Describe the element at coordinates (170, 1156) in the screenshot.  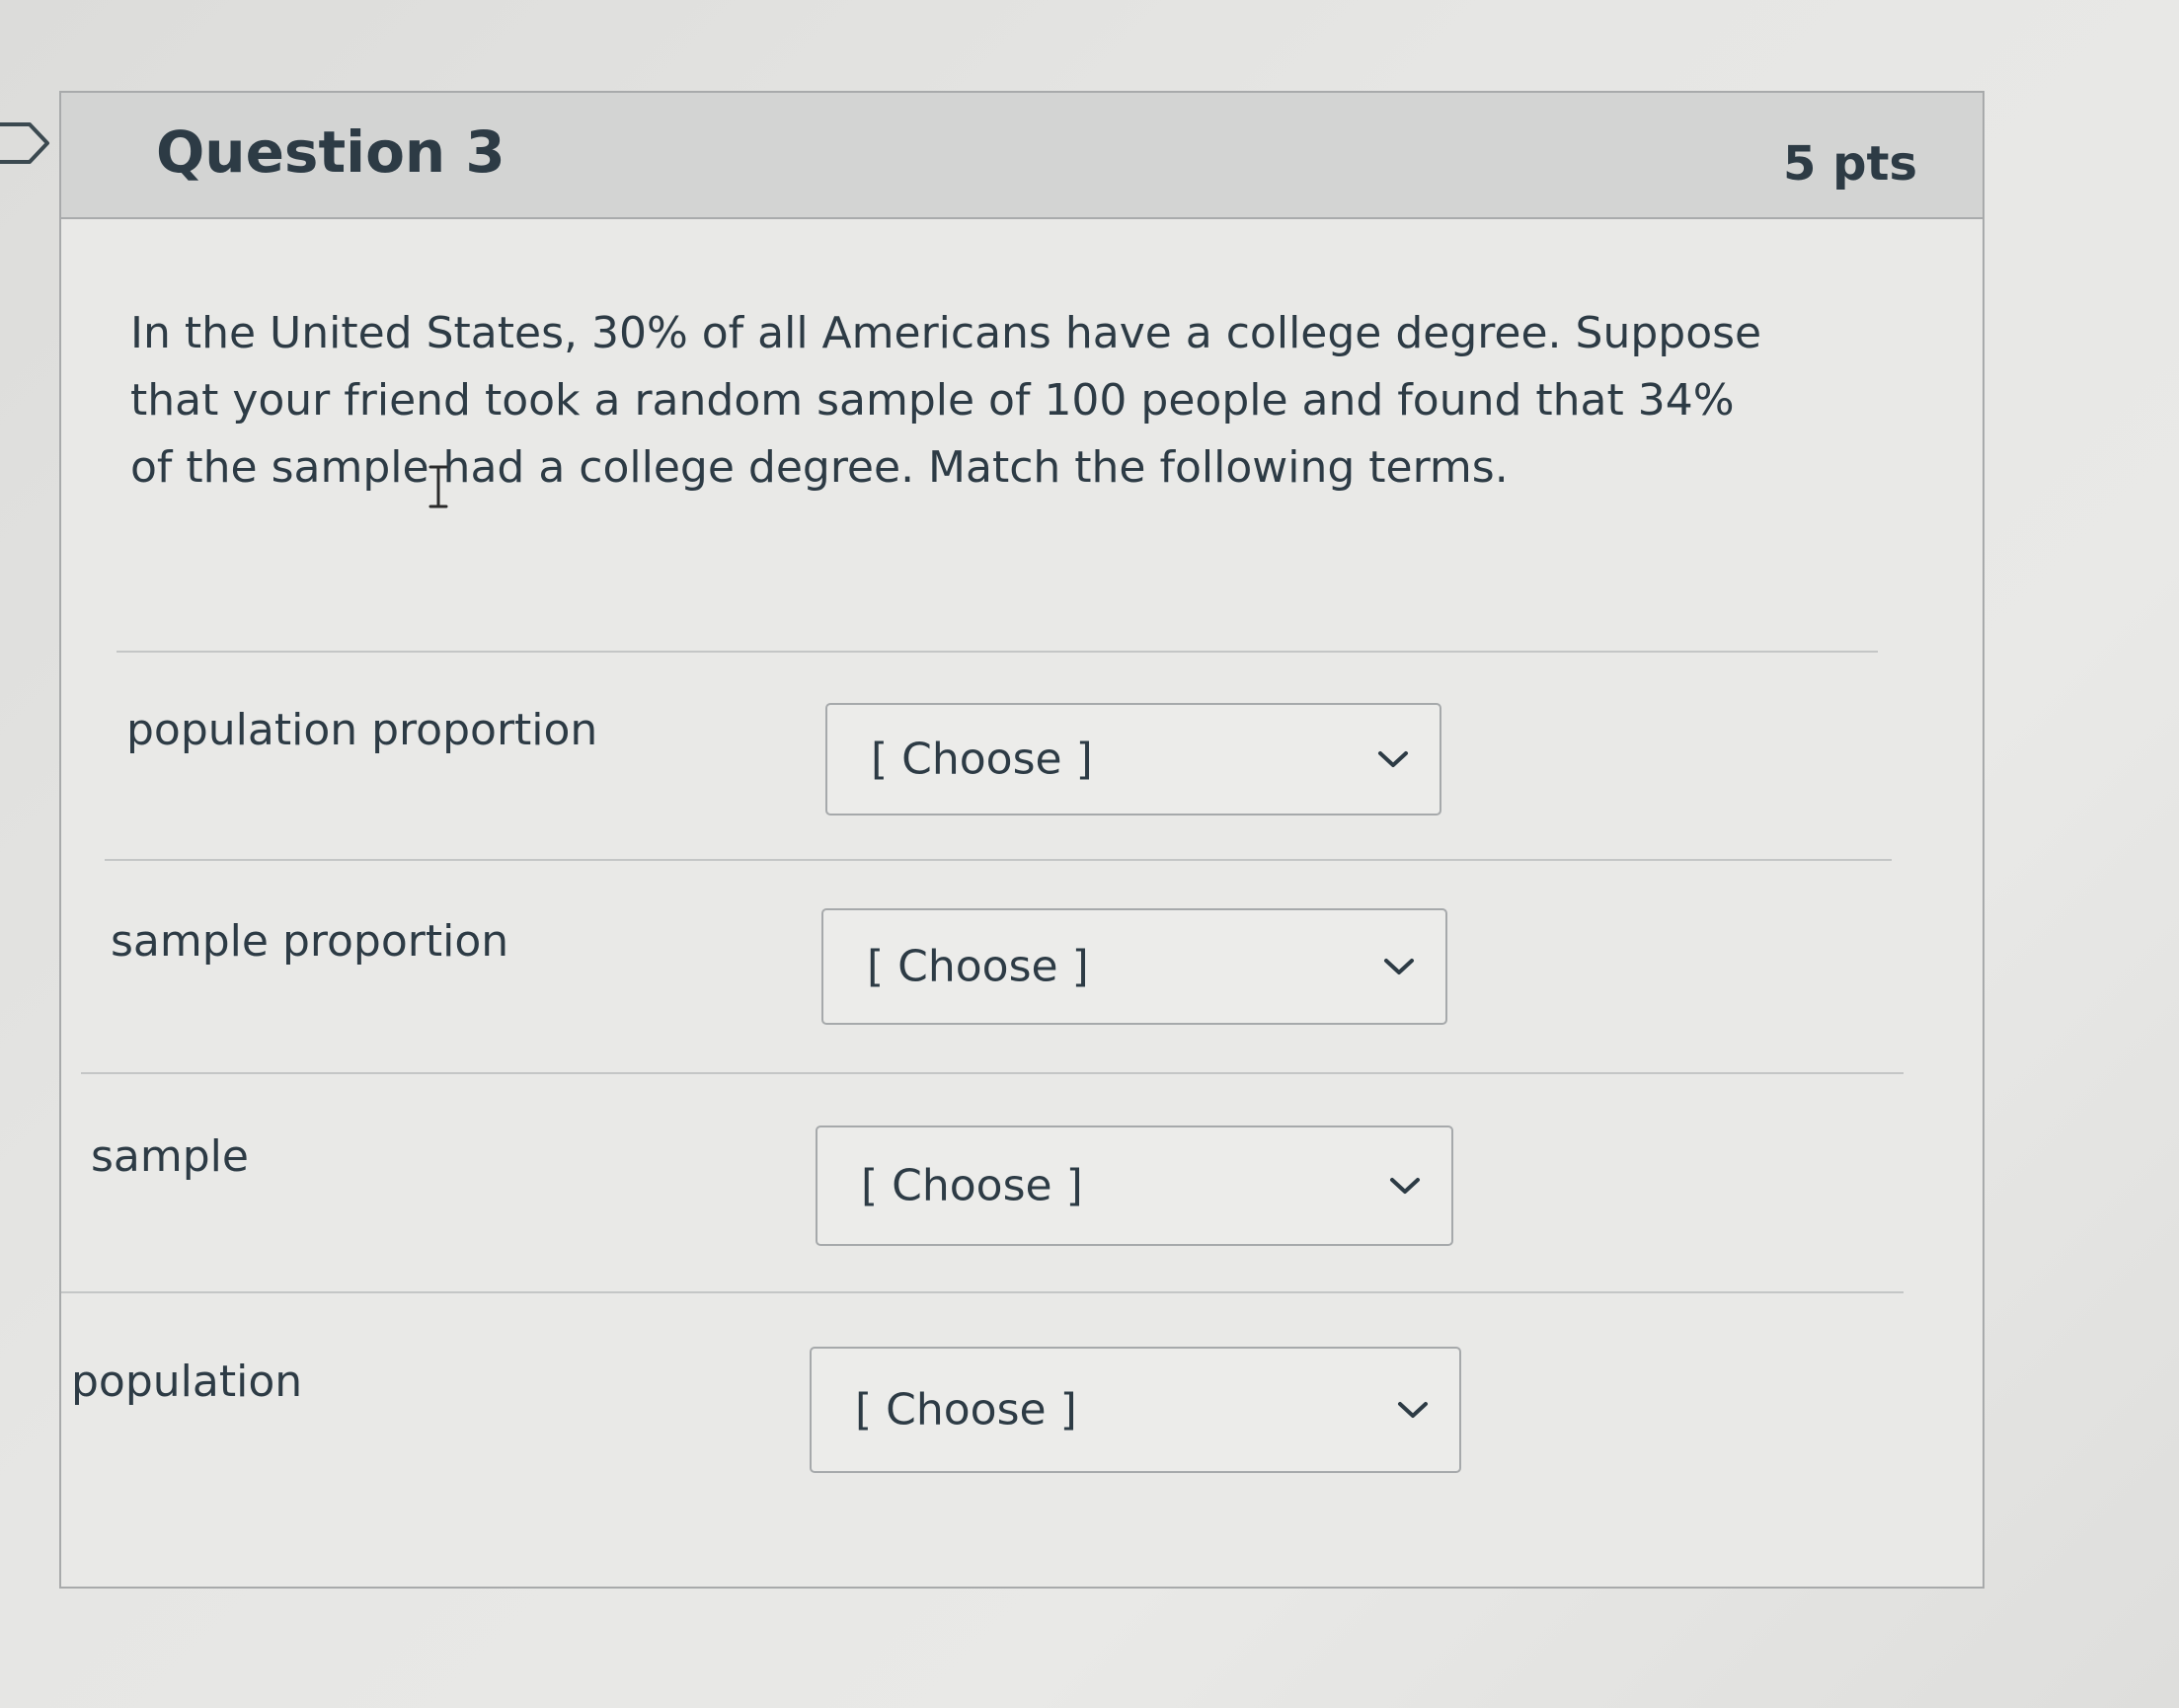
I see `term-sample: sample` at that location.